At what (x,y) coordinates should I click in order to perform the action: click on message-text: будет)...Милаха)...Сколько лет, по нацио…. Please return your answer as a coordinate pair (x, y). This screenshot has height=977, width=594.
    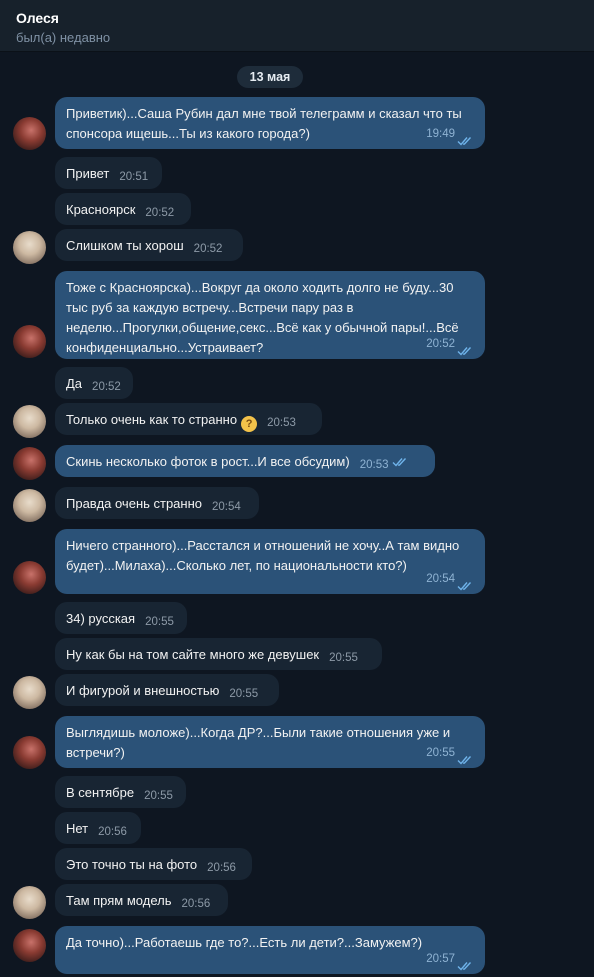
    Looking at the image, I should click on (236, 565).